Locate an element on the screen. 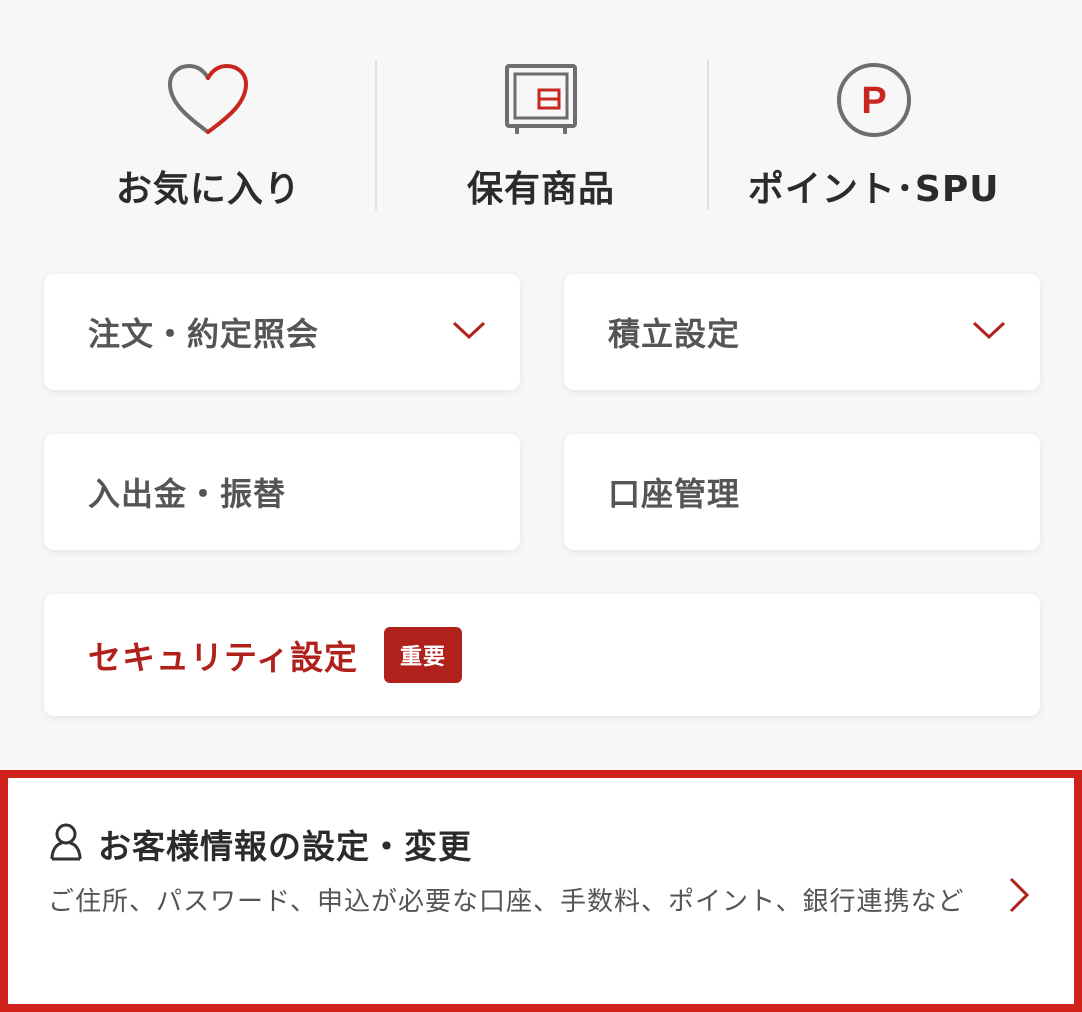 This screenshot has height=1012, width=1082. holdings-icon is located at coordinates (541, 100).